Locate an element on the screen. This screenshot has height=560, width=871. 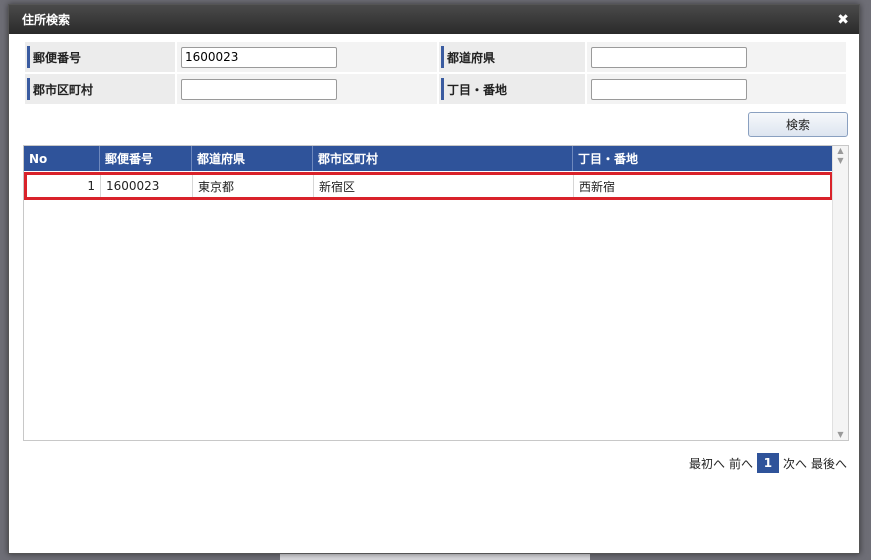
dialog-title: 住所検索 is located at coordinates (46, 20).